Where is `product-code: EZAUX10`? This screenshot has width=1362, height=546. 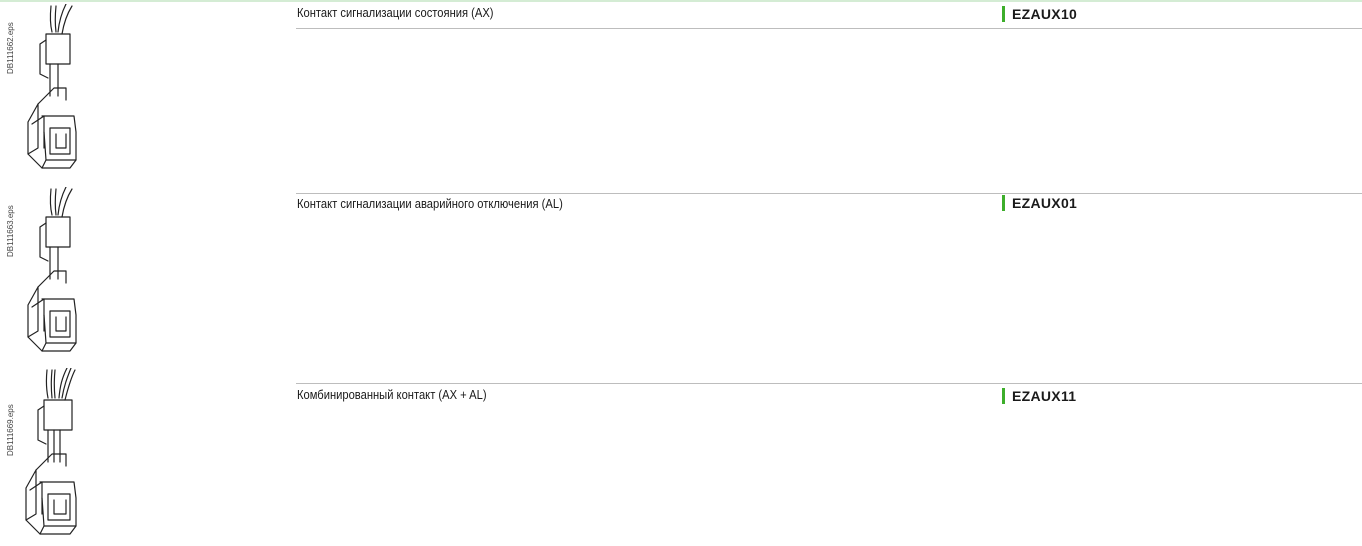
product-code: EZAUX10 is located at coordinates (1045, 14).